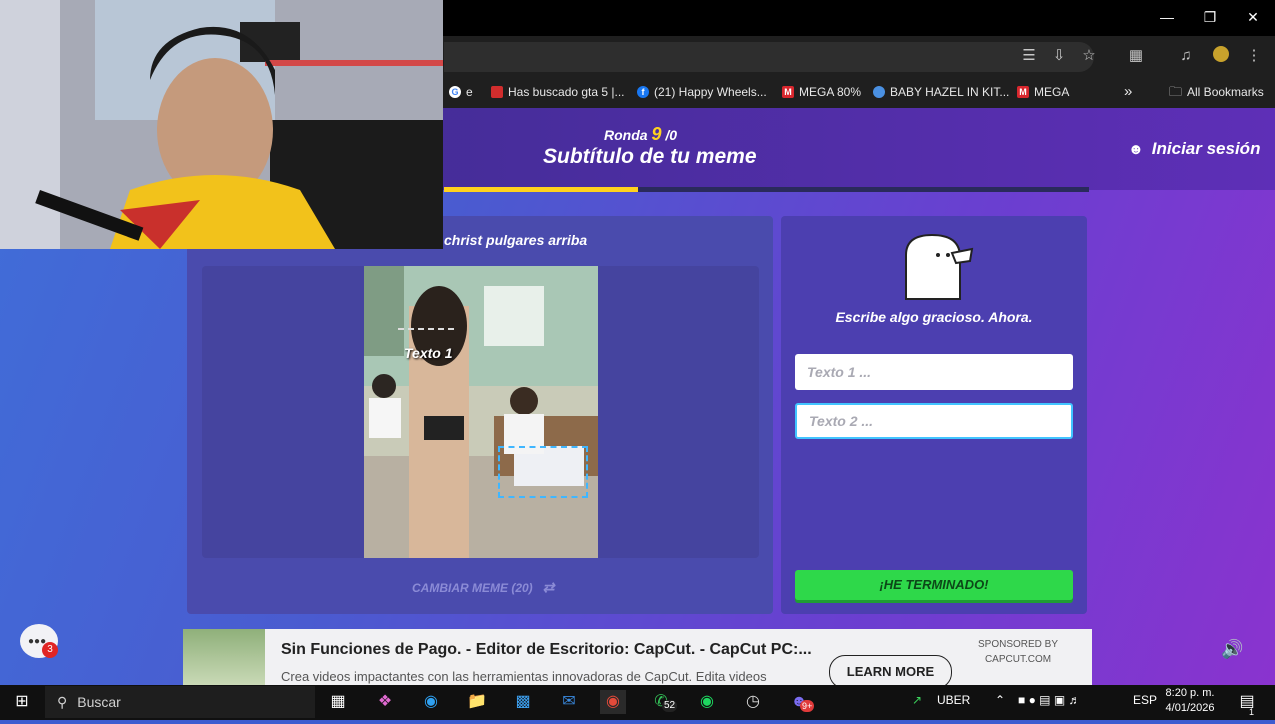 This screenshot has height=724, width=1275. What do you see at coordinates (1029, 56) in the screenshot?
I see `translate-icon: ☰` at bounding box center [1029, 56].